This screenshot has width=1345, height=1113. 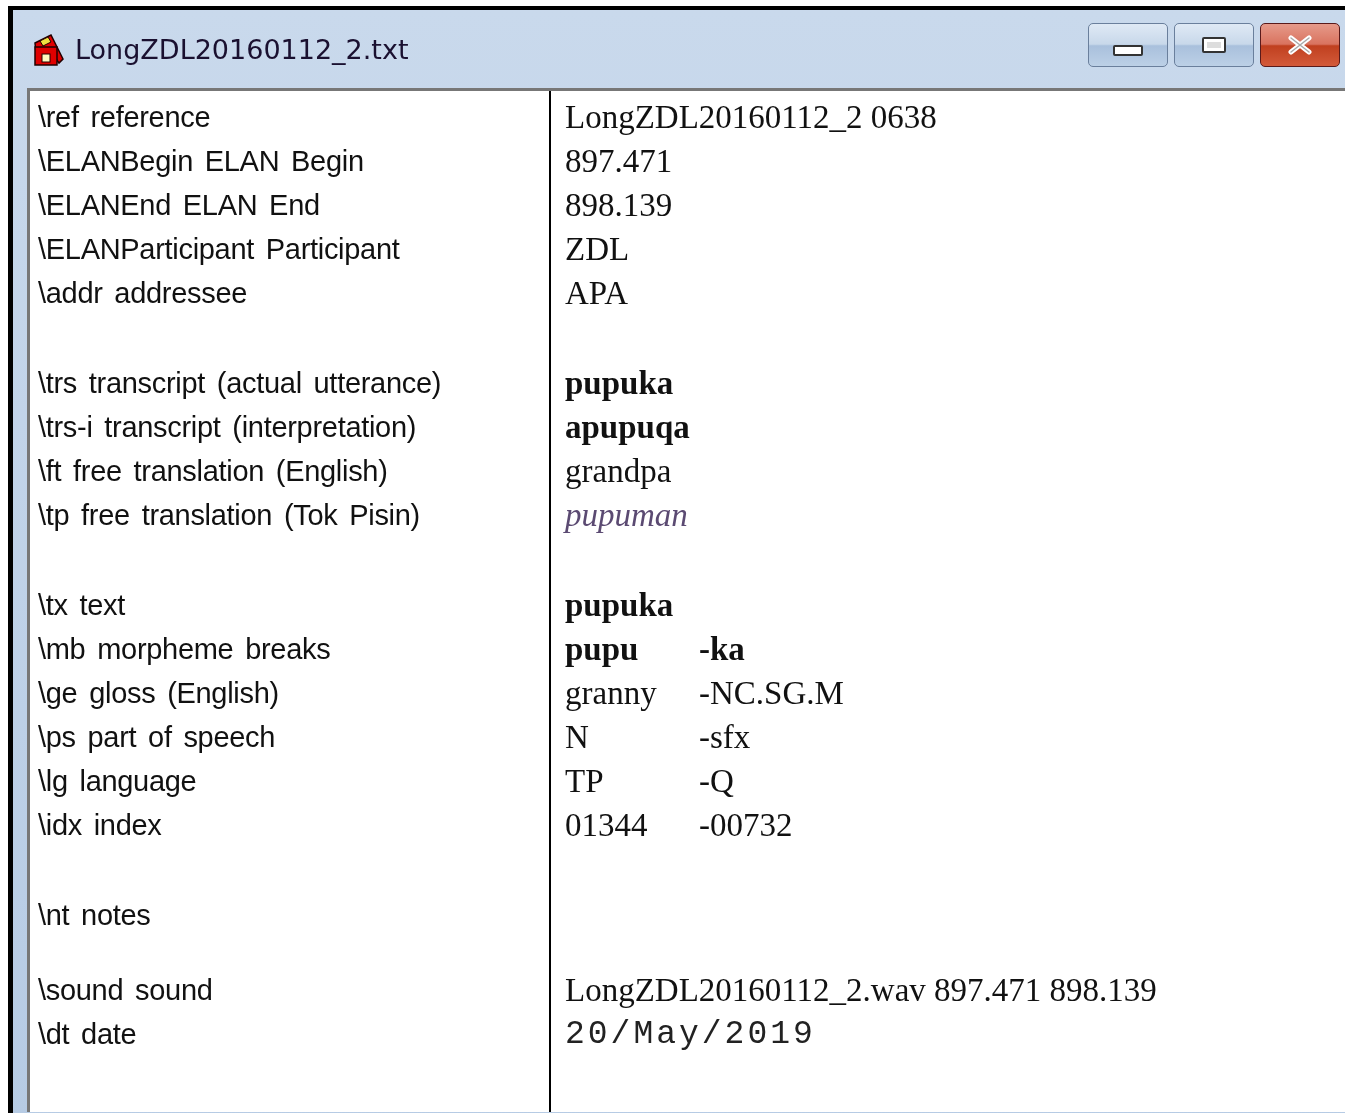 I want to click on field-label: \ge gloss (English), so click(x=158, y=693).